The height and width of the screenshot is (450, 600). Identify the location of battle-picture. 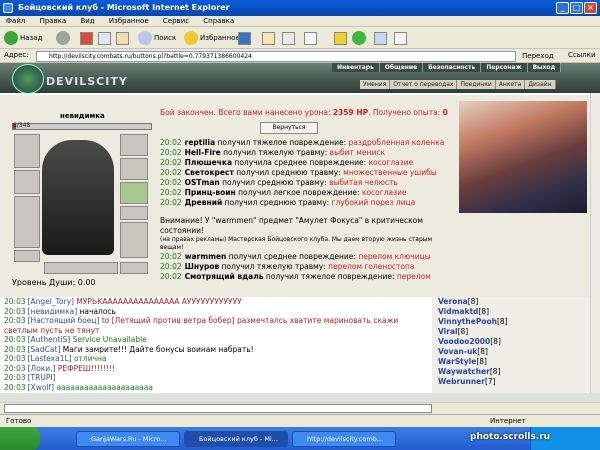
(523, 157).